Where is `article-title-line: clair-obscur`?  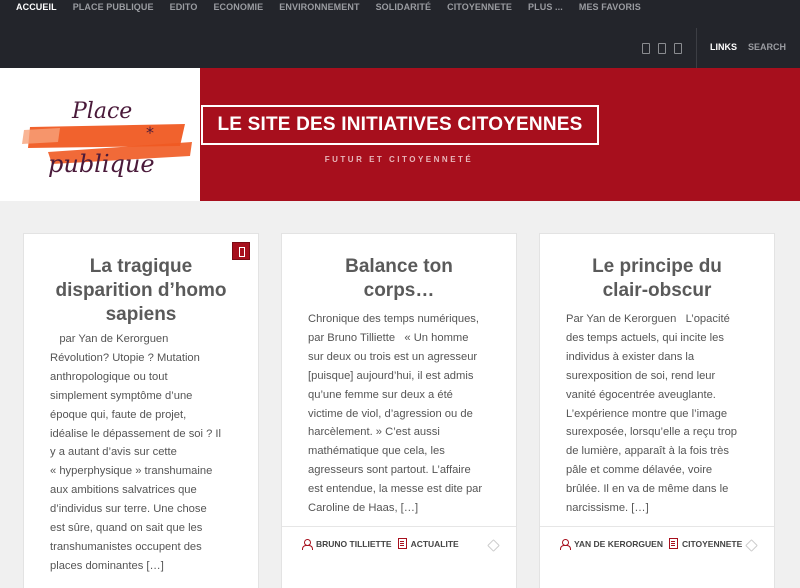
article-title-line: clair-obscur is located at coordinates (657, 290).